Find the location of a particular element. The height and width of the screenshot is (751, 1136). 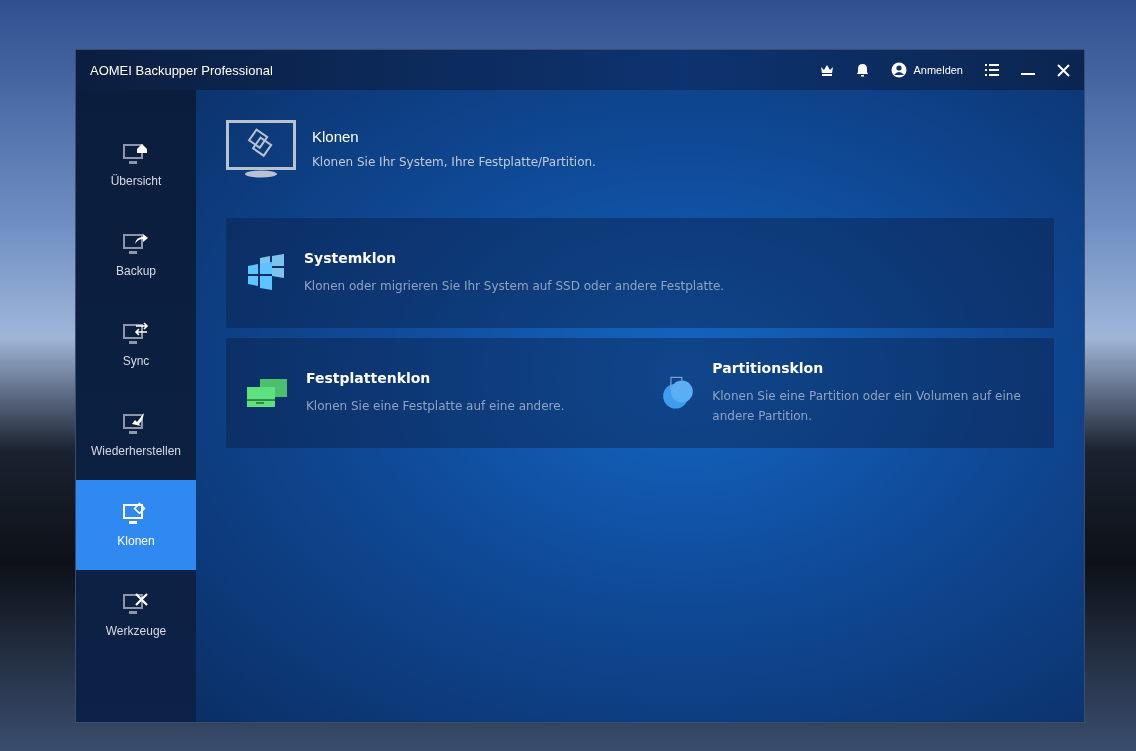

card-description: Klonen oder migrieren Sie Ihr System auf SSD oder andere Festplatte. is located at coordinates (514, 286).